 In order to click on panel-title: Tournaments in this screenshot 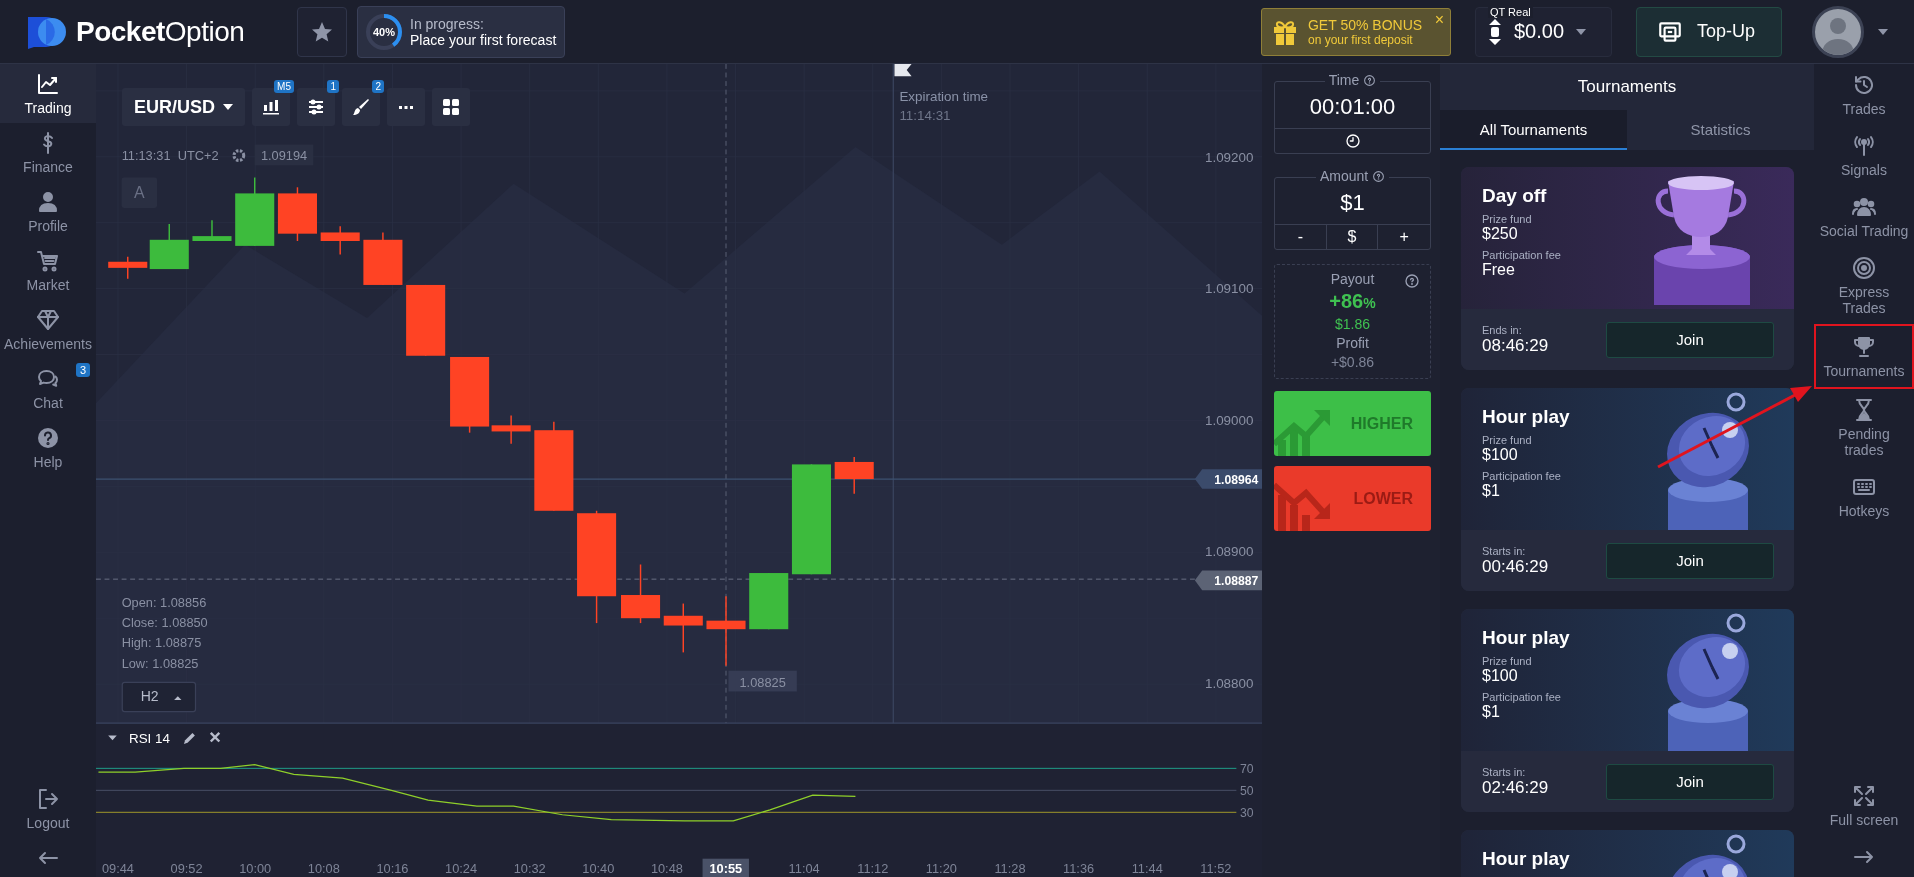, I will do `click(1627, 87)`.